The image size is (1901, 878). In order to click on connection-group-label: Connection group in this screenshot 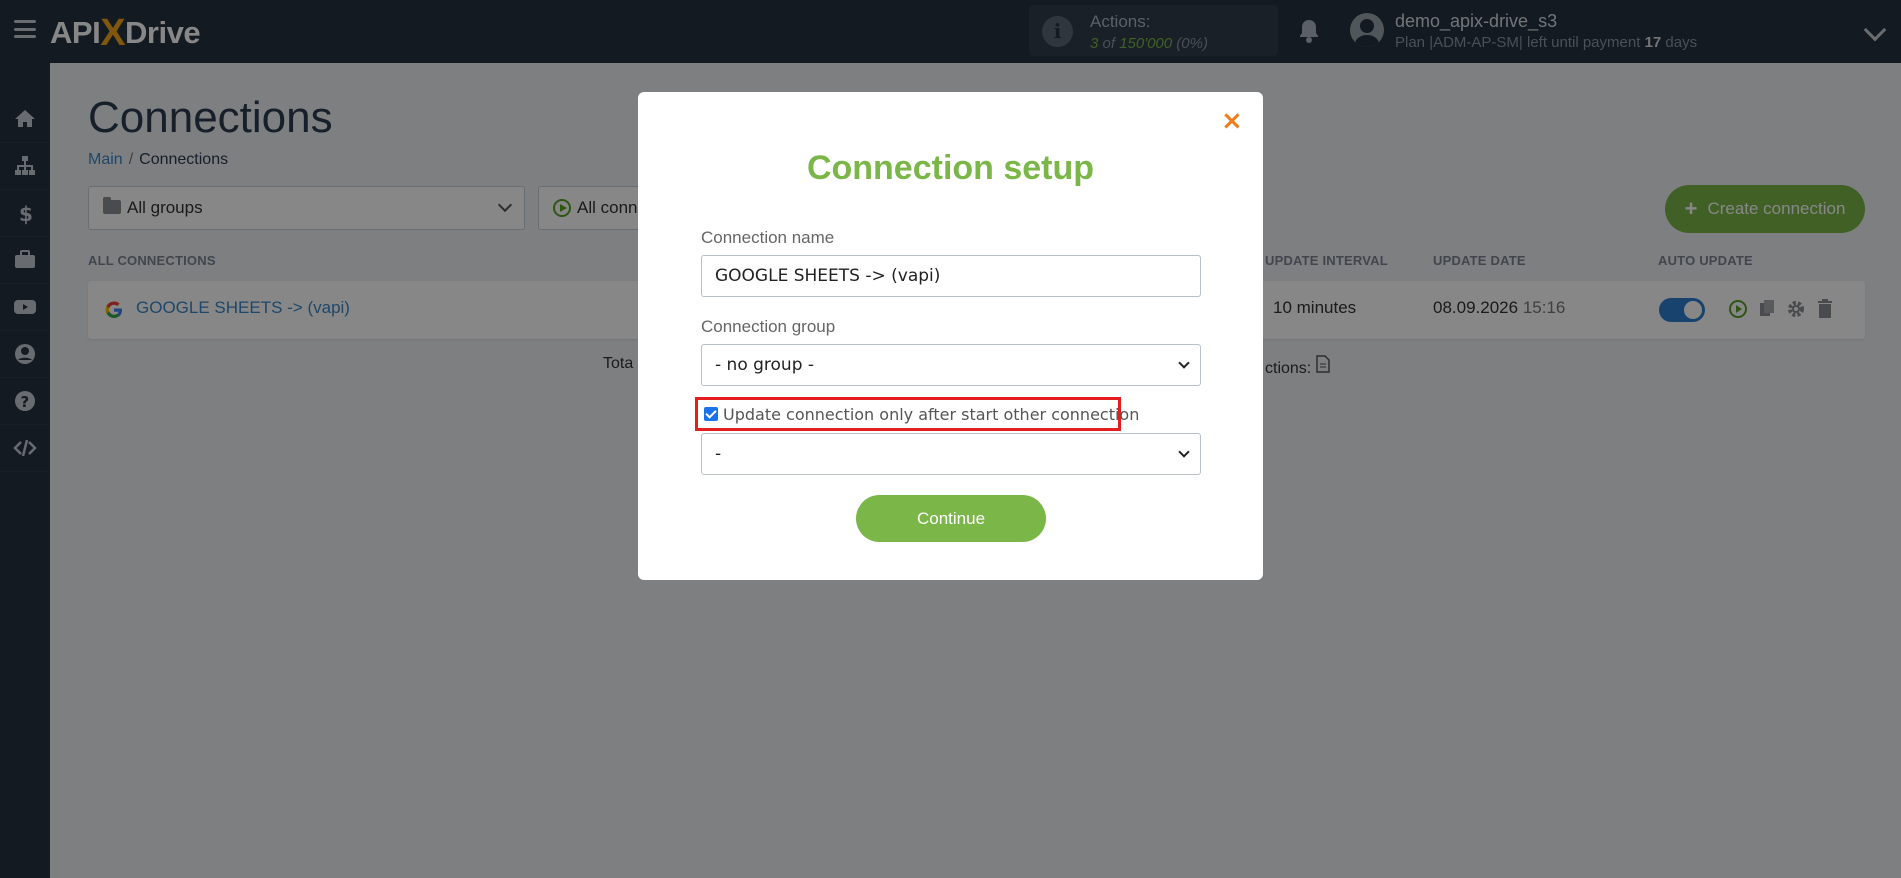, I will do `click(768, 326)`.